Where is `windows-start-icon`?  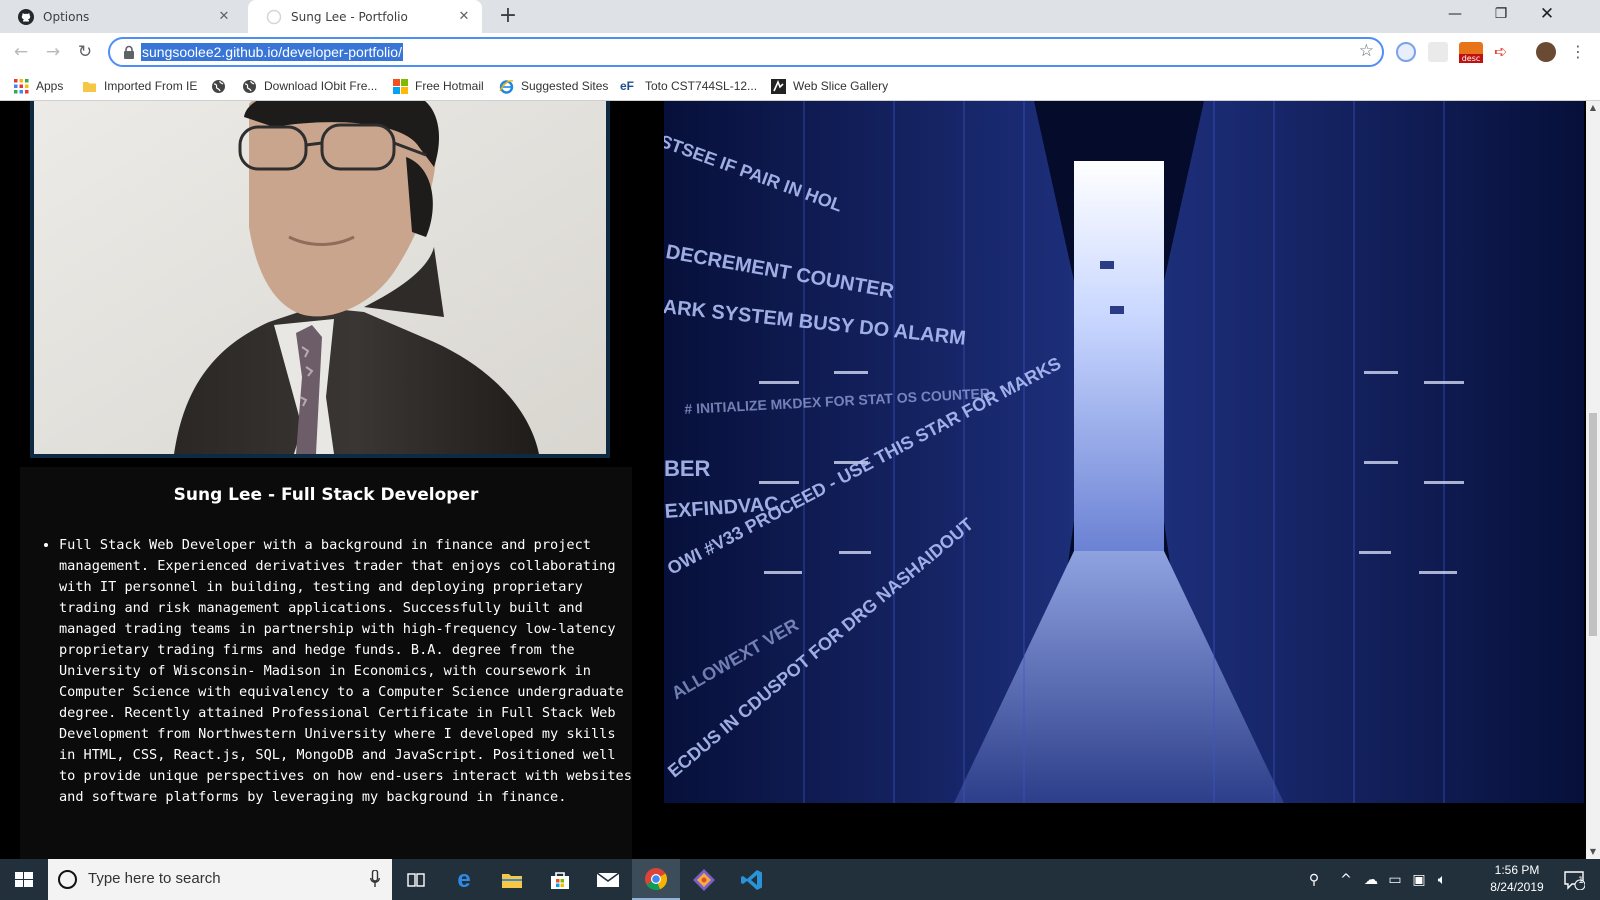
windows-start-icon is located at coordinates (24, 879).